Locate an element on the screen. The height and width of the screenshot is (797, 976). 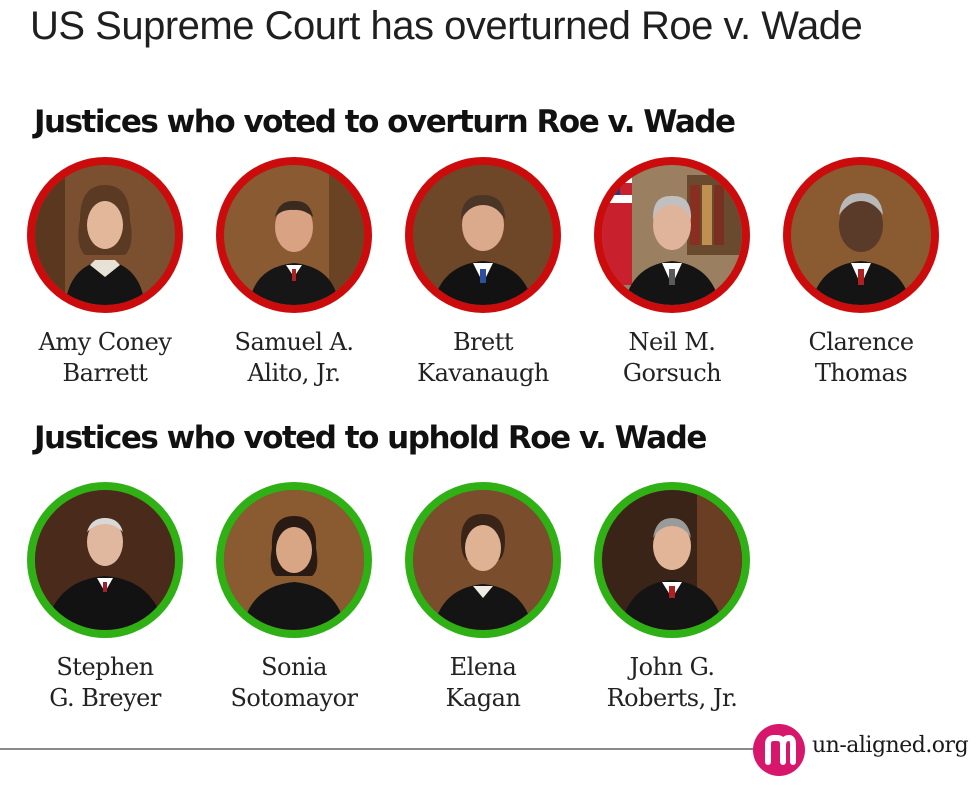
name-line-1: Sonia is located at coordinates (294, 667).